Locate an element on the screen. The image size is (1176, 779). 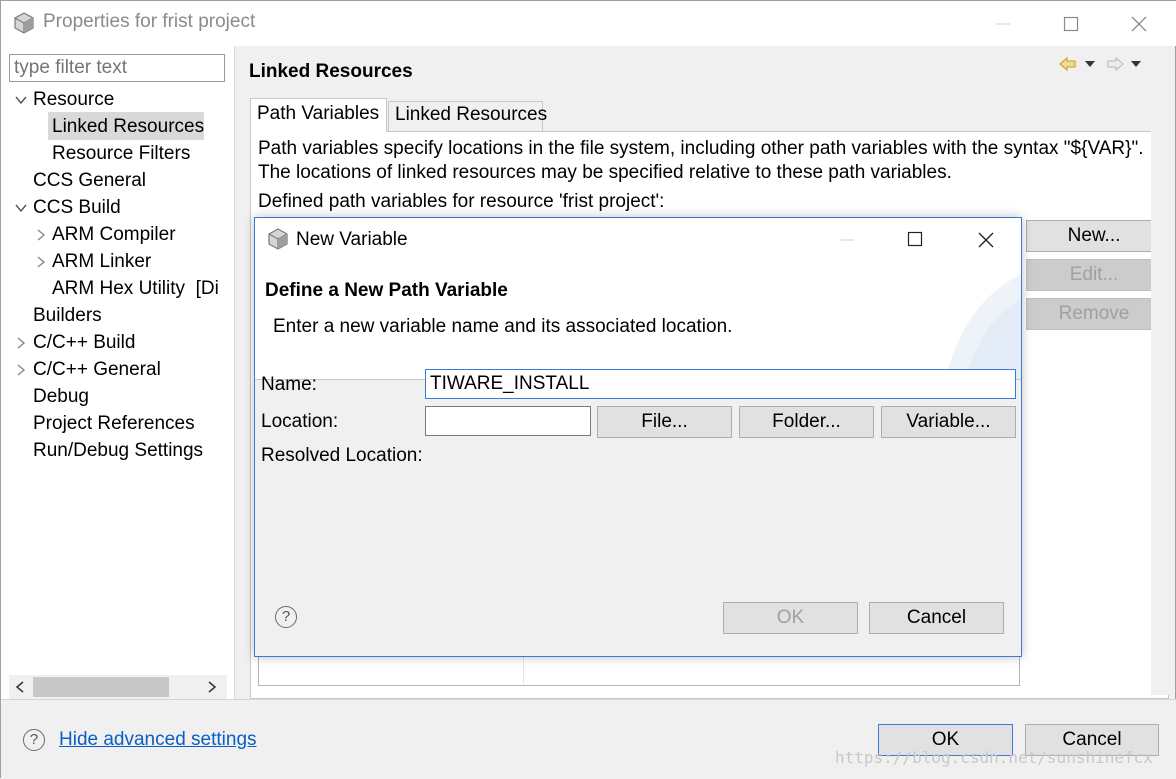
scroll-left-icon is located at coordinates (20, 687).